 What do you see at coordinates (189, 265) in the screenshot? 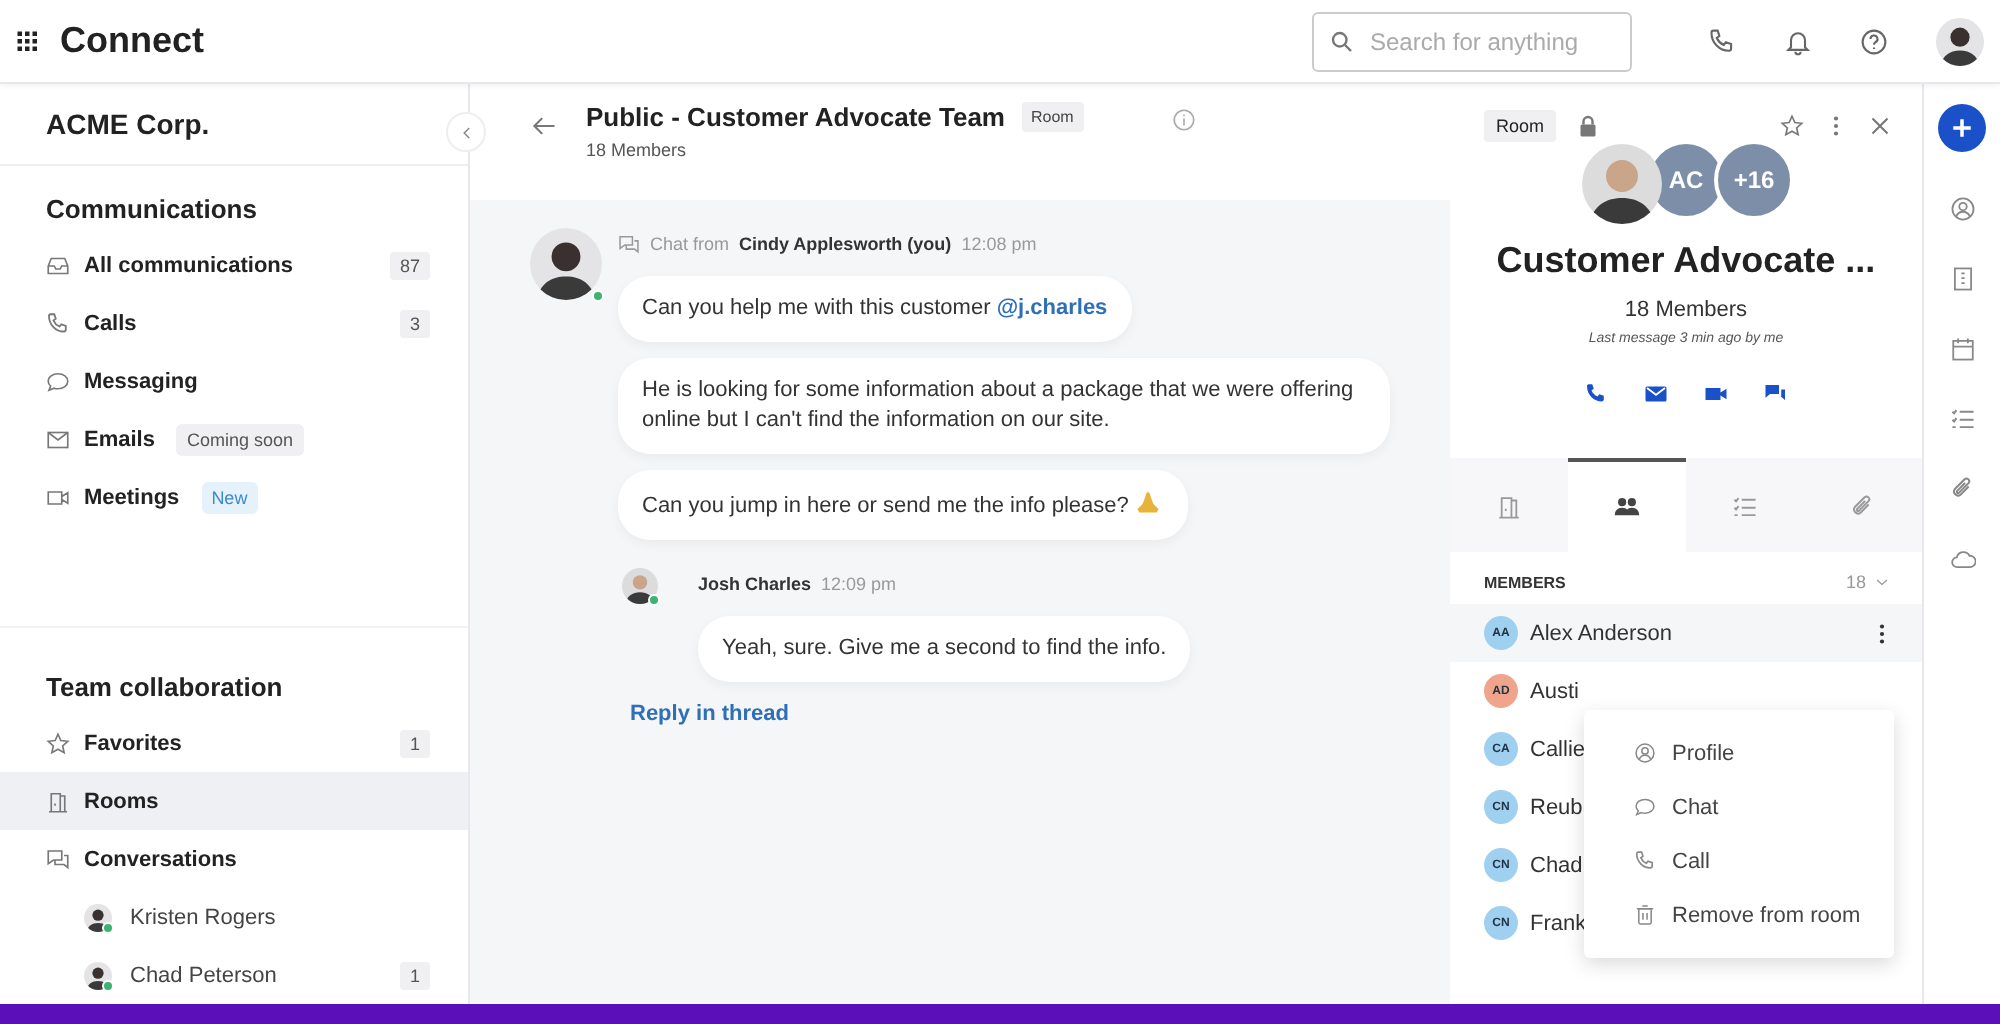
I see `item-label: All communications` at bounding box center [189, 265].